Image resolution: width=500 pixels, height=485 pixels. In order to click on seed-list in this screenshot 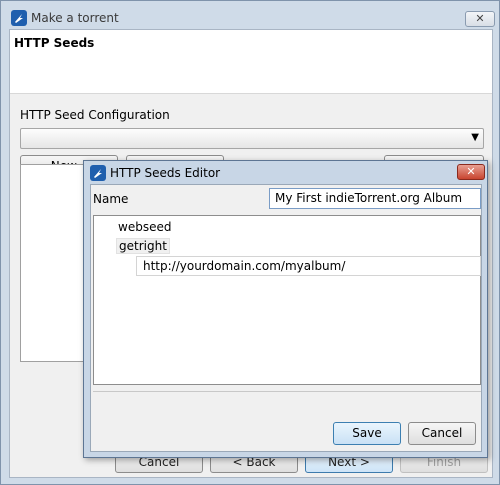, I will do `click(53, 263)`.